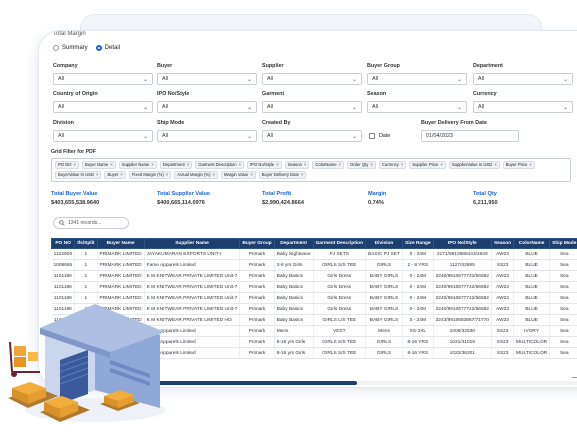 This screenshot has height=433, width=577. Describe the element at coordinates (462, 254) in the screenshot. I see `table-cell: 2171/9910688443/4649` at that location.